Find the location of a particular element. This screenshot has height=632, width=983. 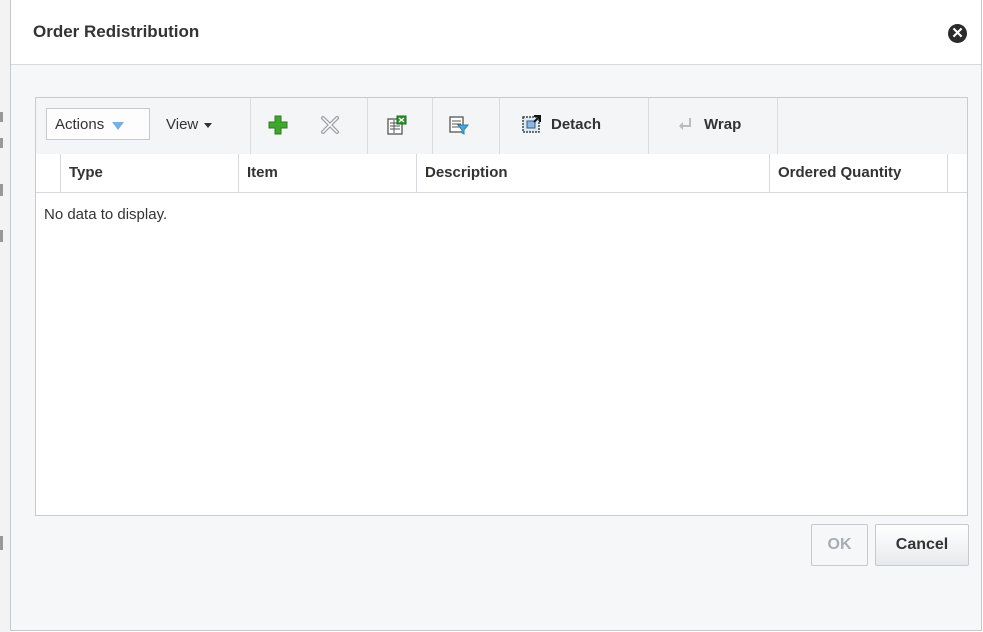

table-header-row: Type Item Description Ordered Quantity is located at coordinates (501, 173).